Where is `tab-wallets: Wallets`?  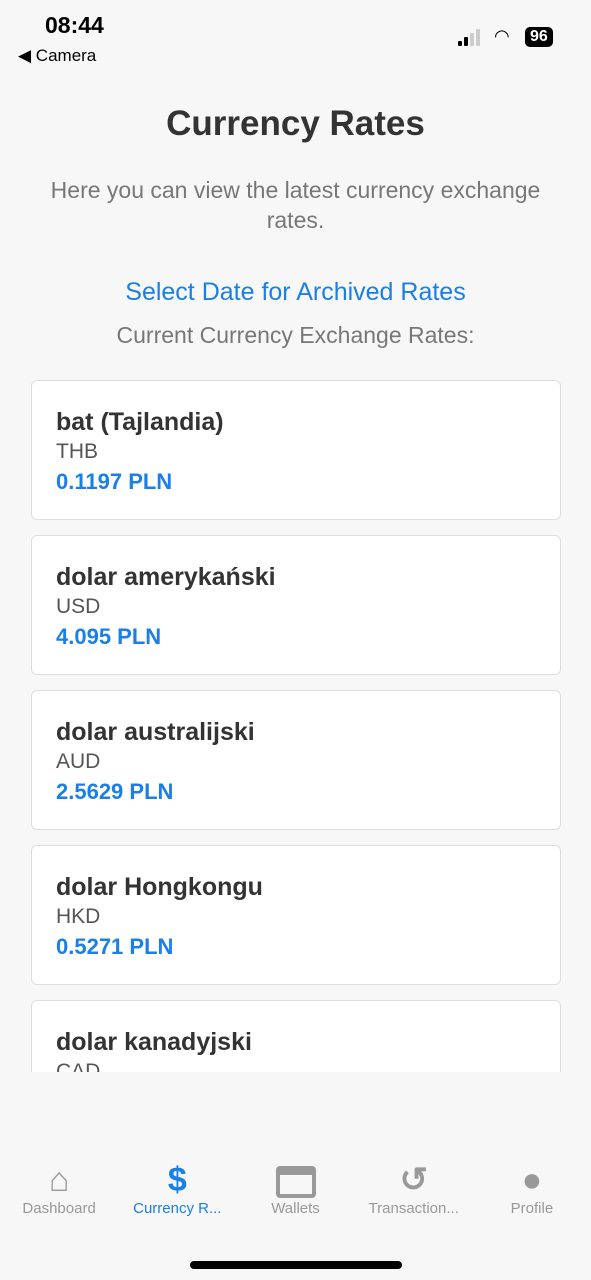
tab-wallets: Wallets is located at coordinates (295, 1188).